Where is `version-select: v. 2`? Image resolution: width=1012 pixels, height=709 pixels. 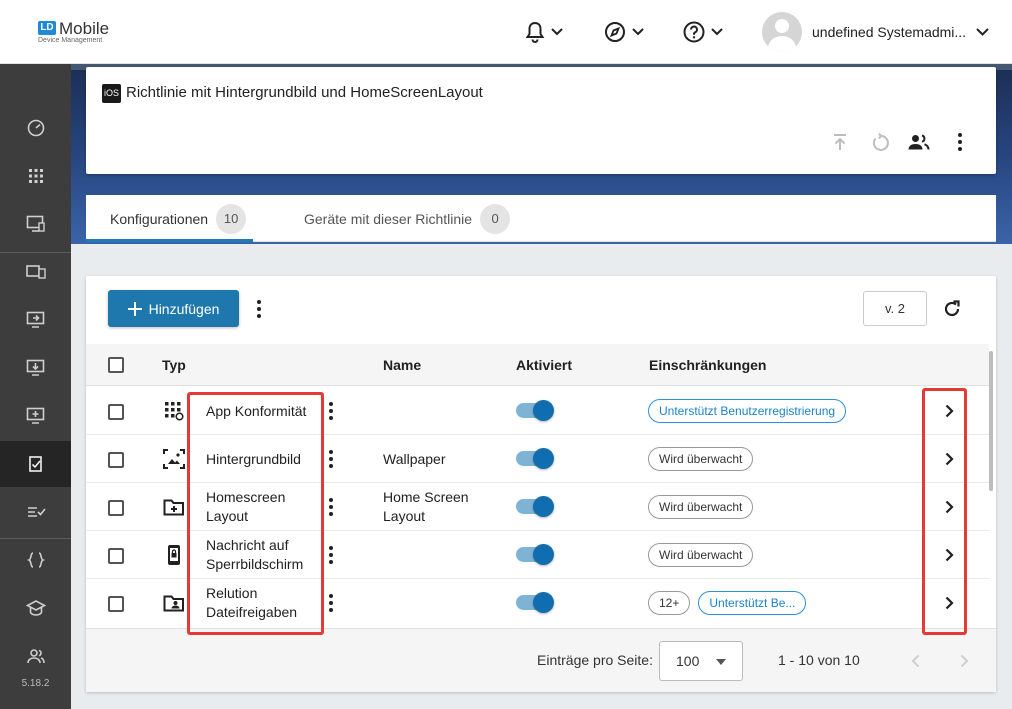 version-select: v. 2 is located at coordinates (895, 308).